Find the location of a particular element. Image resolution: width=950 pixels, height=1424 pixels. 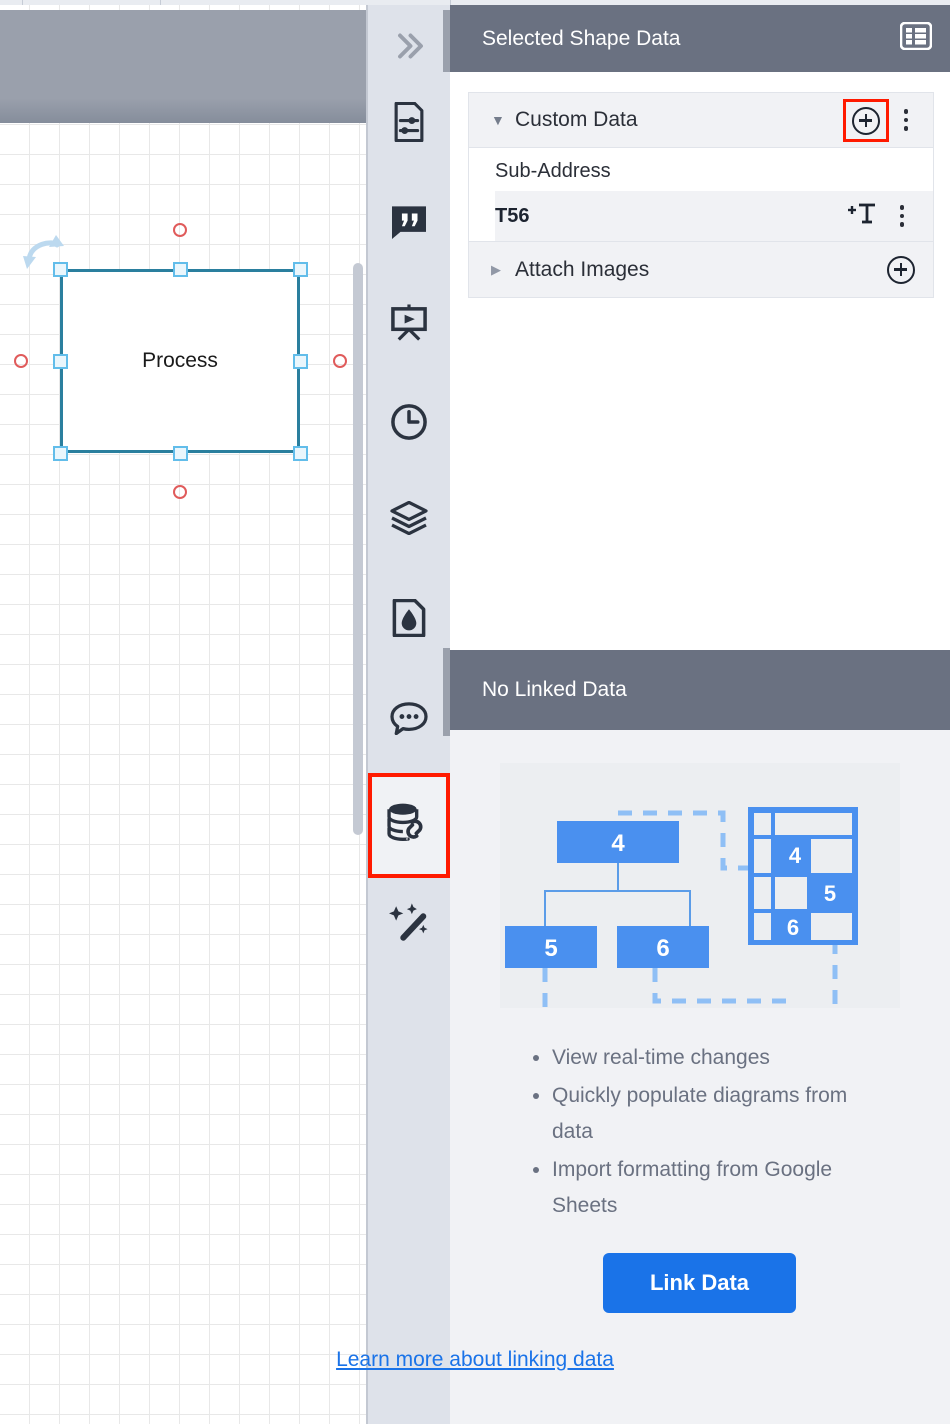

sidebar-item-linked-data is located at coordinates (409, 825).